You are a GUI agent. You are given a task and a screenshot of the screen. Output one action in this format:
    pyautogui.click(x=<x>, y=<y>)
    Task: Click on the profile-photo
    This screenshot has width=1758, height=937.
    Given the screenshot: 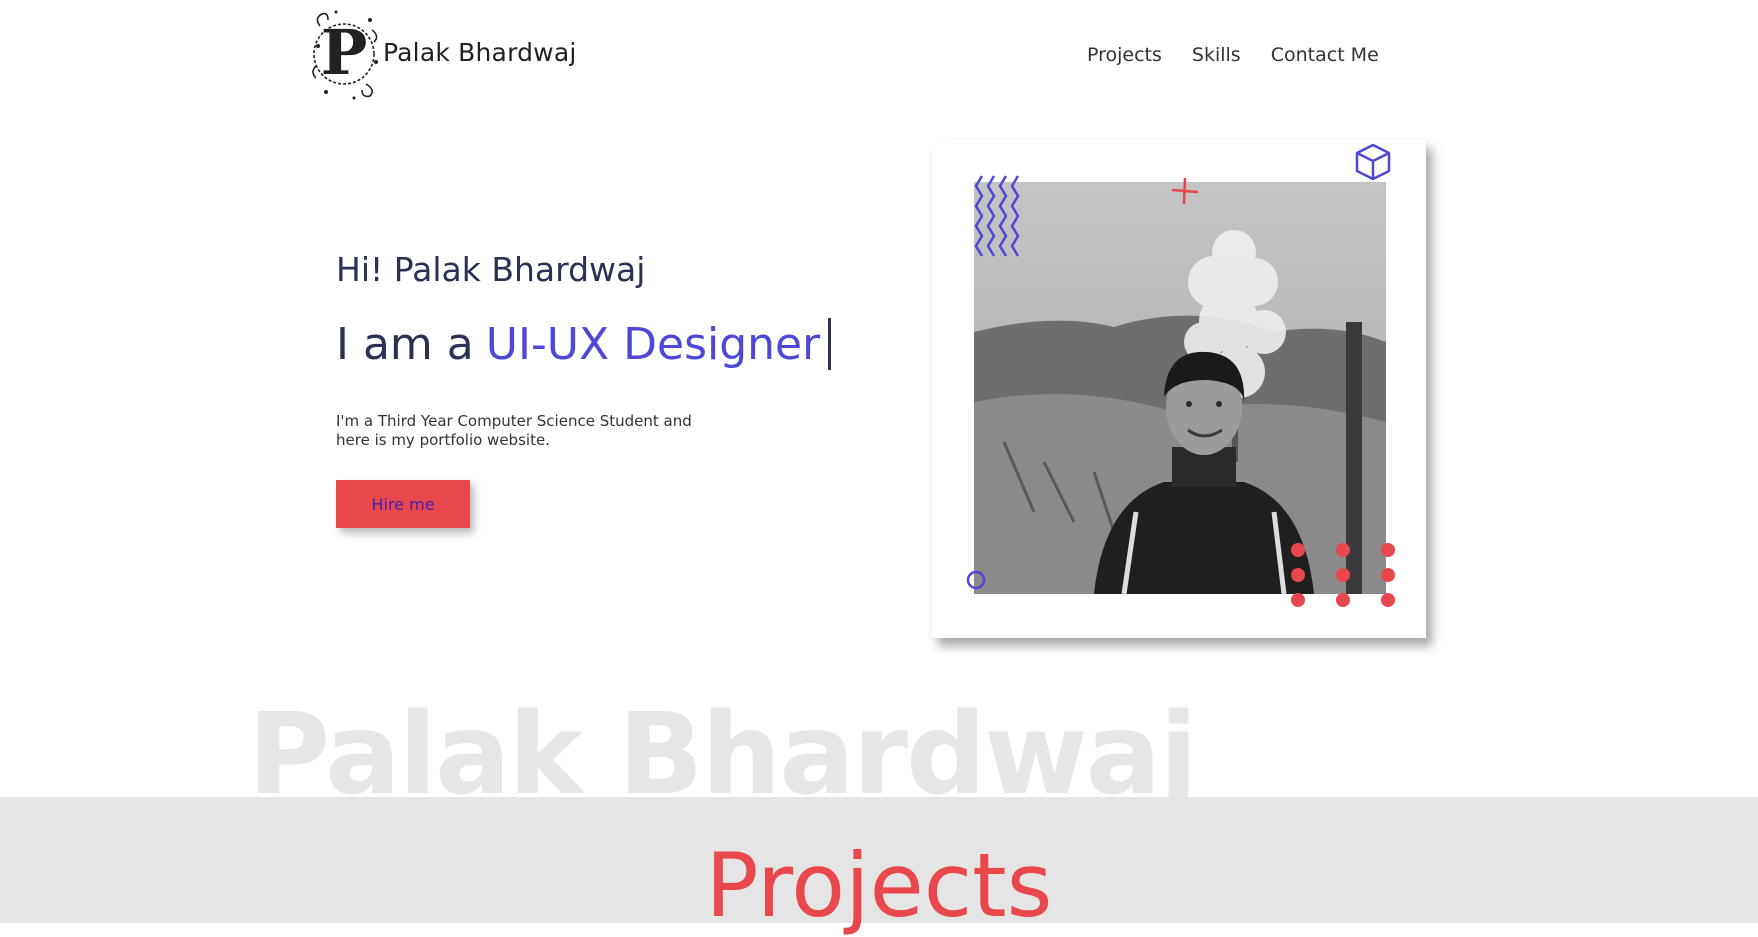 What is the action you would take?
    pyautogui.click(x=1180, y=388)
    